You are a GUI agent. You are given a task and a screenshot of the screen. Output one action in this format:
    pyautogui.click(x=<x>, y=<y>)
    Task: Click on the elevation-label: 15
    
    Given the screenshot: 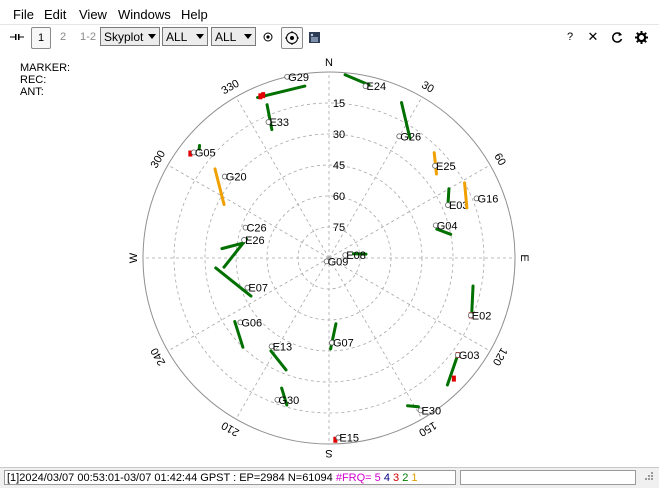 What is the action you would take?
    pyautogui.click(x=339, y=104)
    